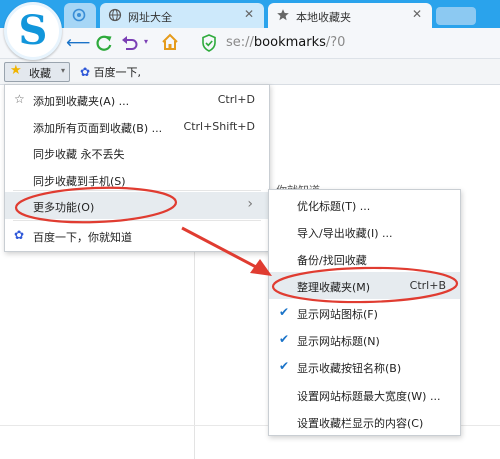  I want to click on menu-item-sync-favorites: 同步收藏 永不丢失, so click(137, 152).